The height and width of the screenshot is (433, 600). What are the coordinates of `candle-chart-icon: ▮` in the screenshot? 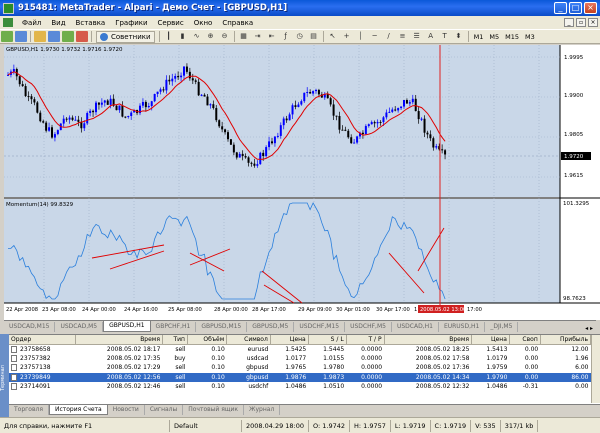 It's located at (183, 36).